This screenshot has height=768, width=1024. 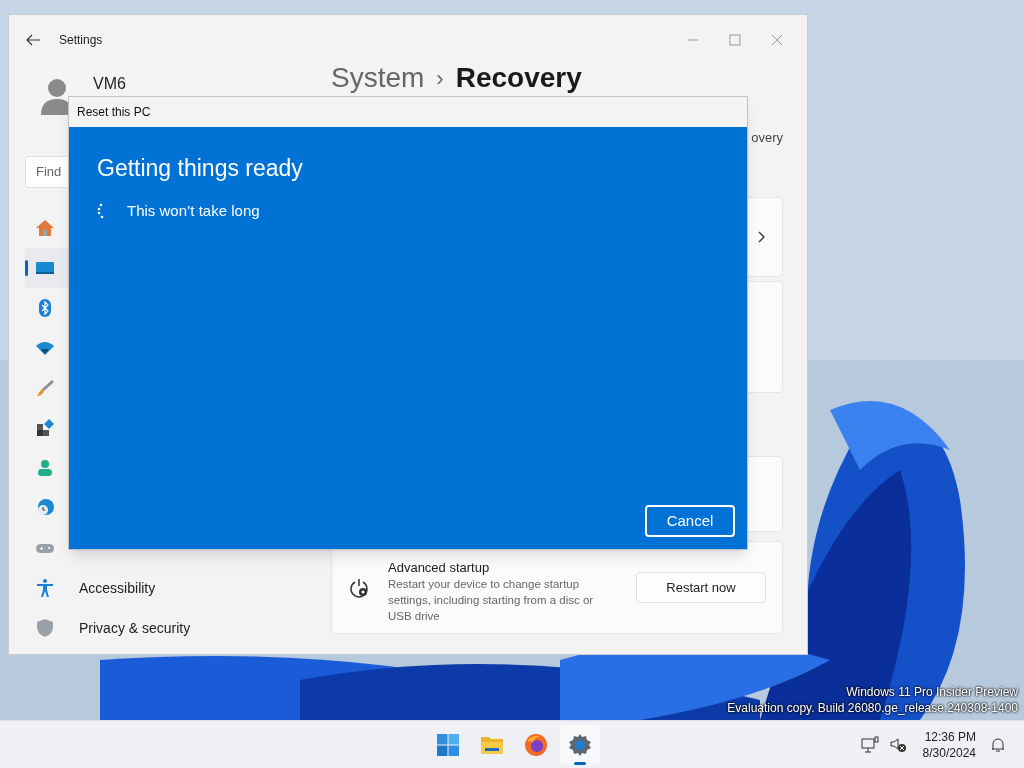 I want to click on dialog-heading: Getting things ready, so click(x=200, y=168).